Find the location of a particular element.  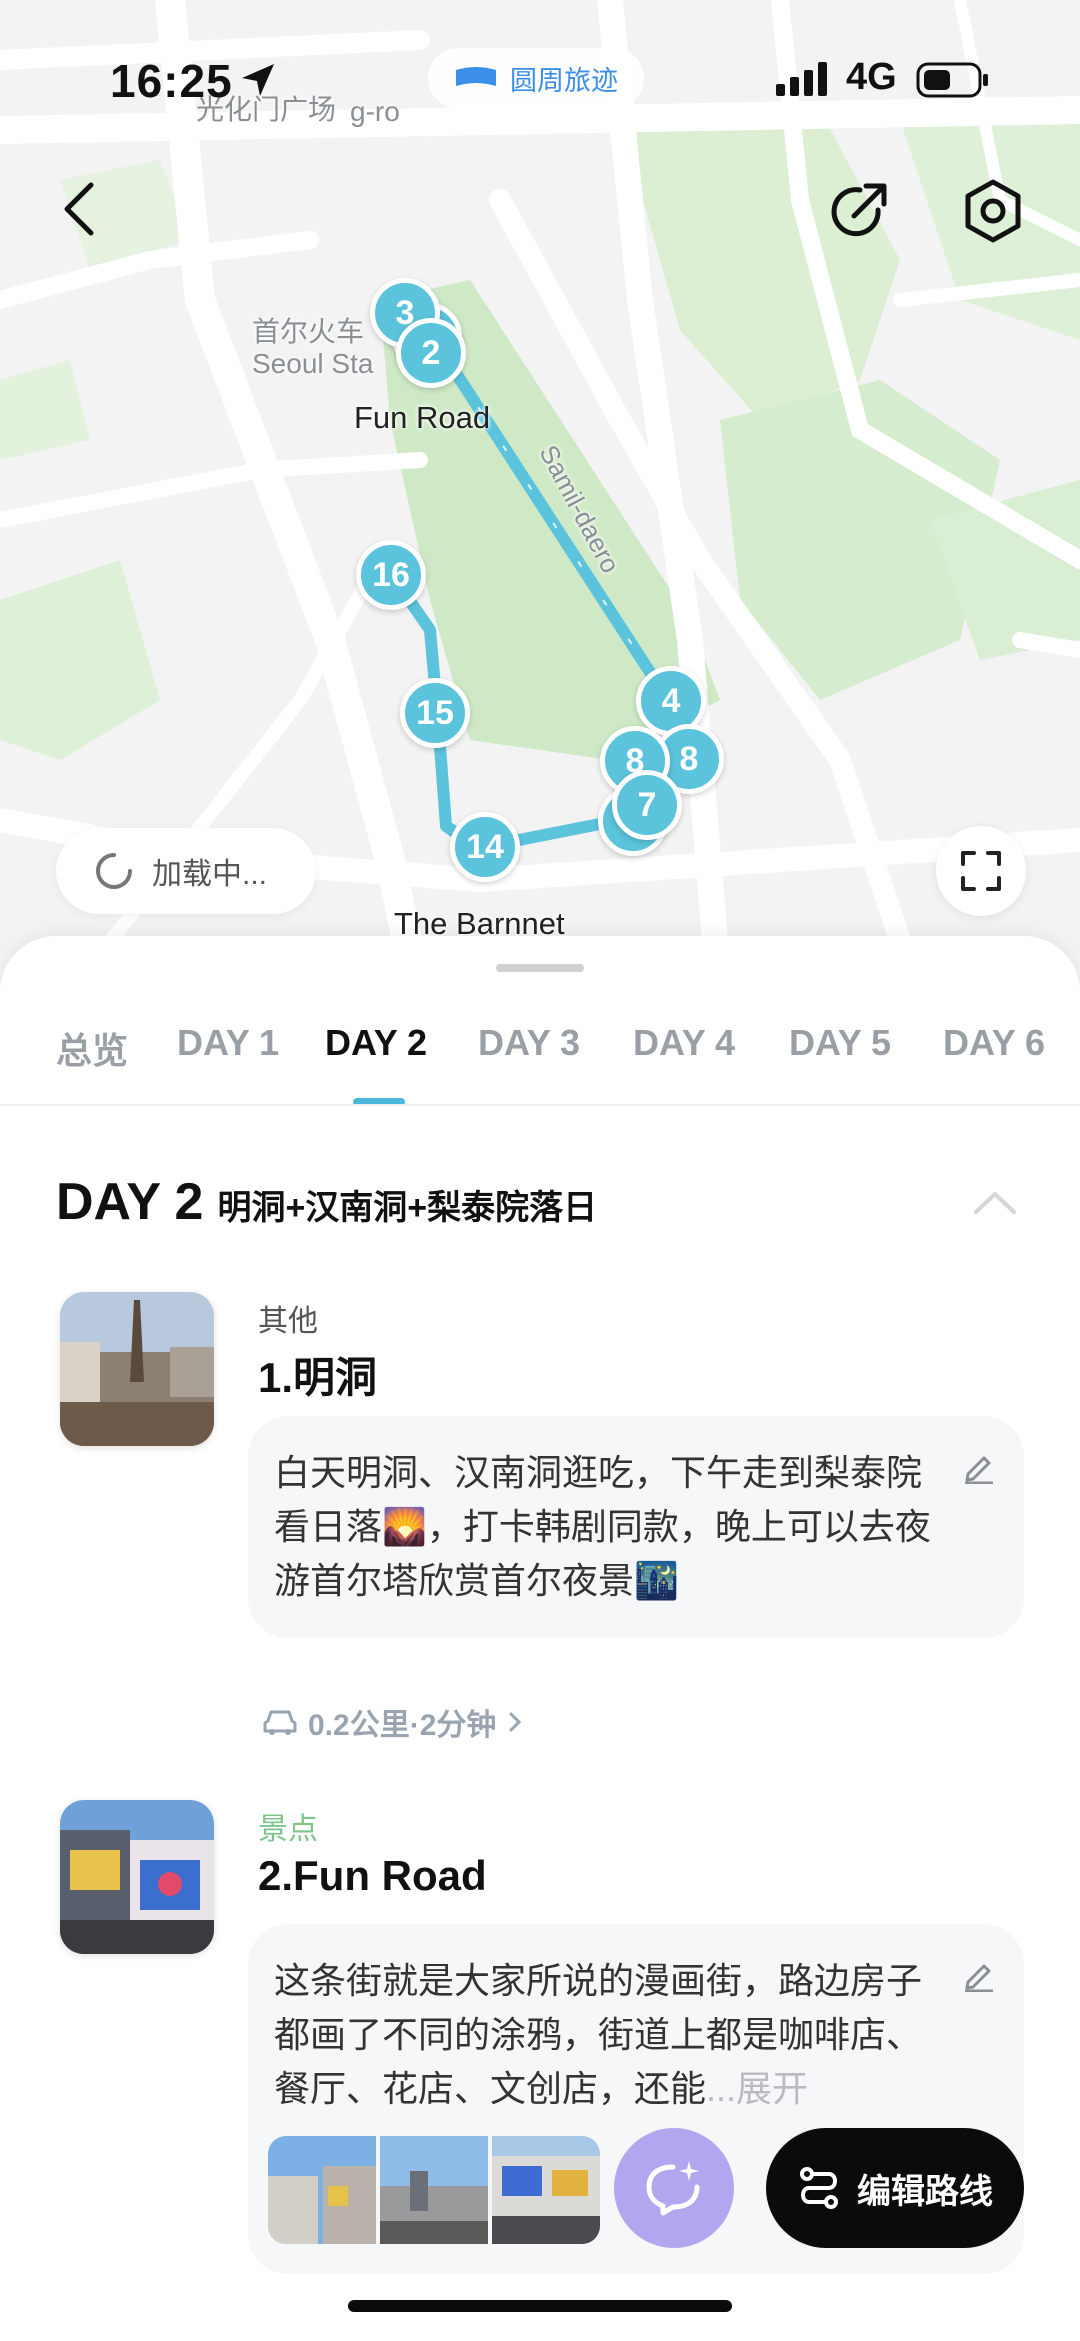

share-icon is located at coordinates (859, 210).